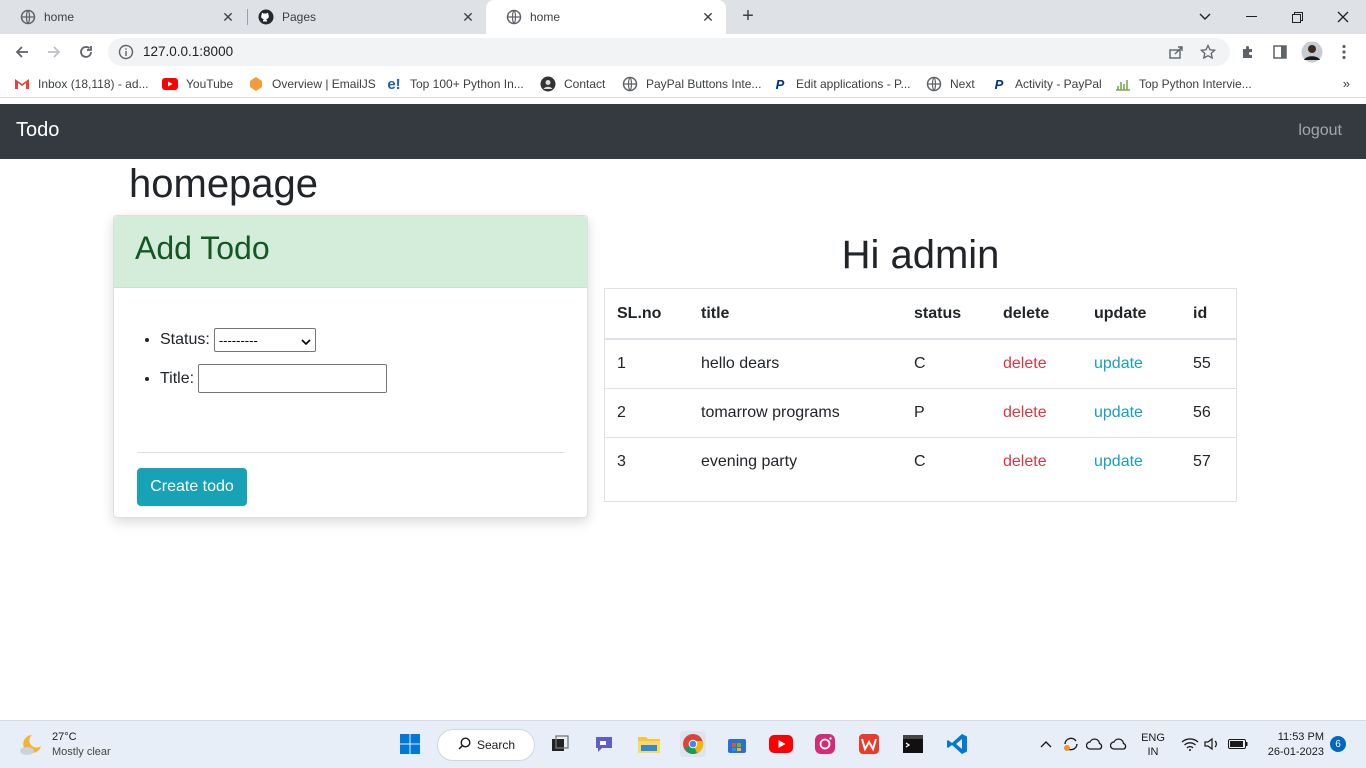 Image resolution: width=1366 pixels, height=768 pixels. Describe the element at coordinates (1071, 744) in the screenshot. I see `sync-icon` at that location.